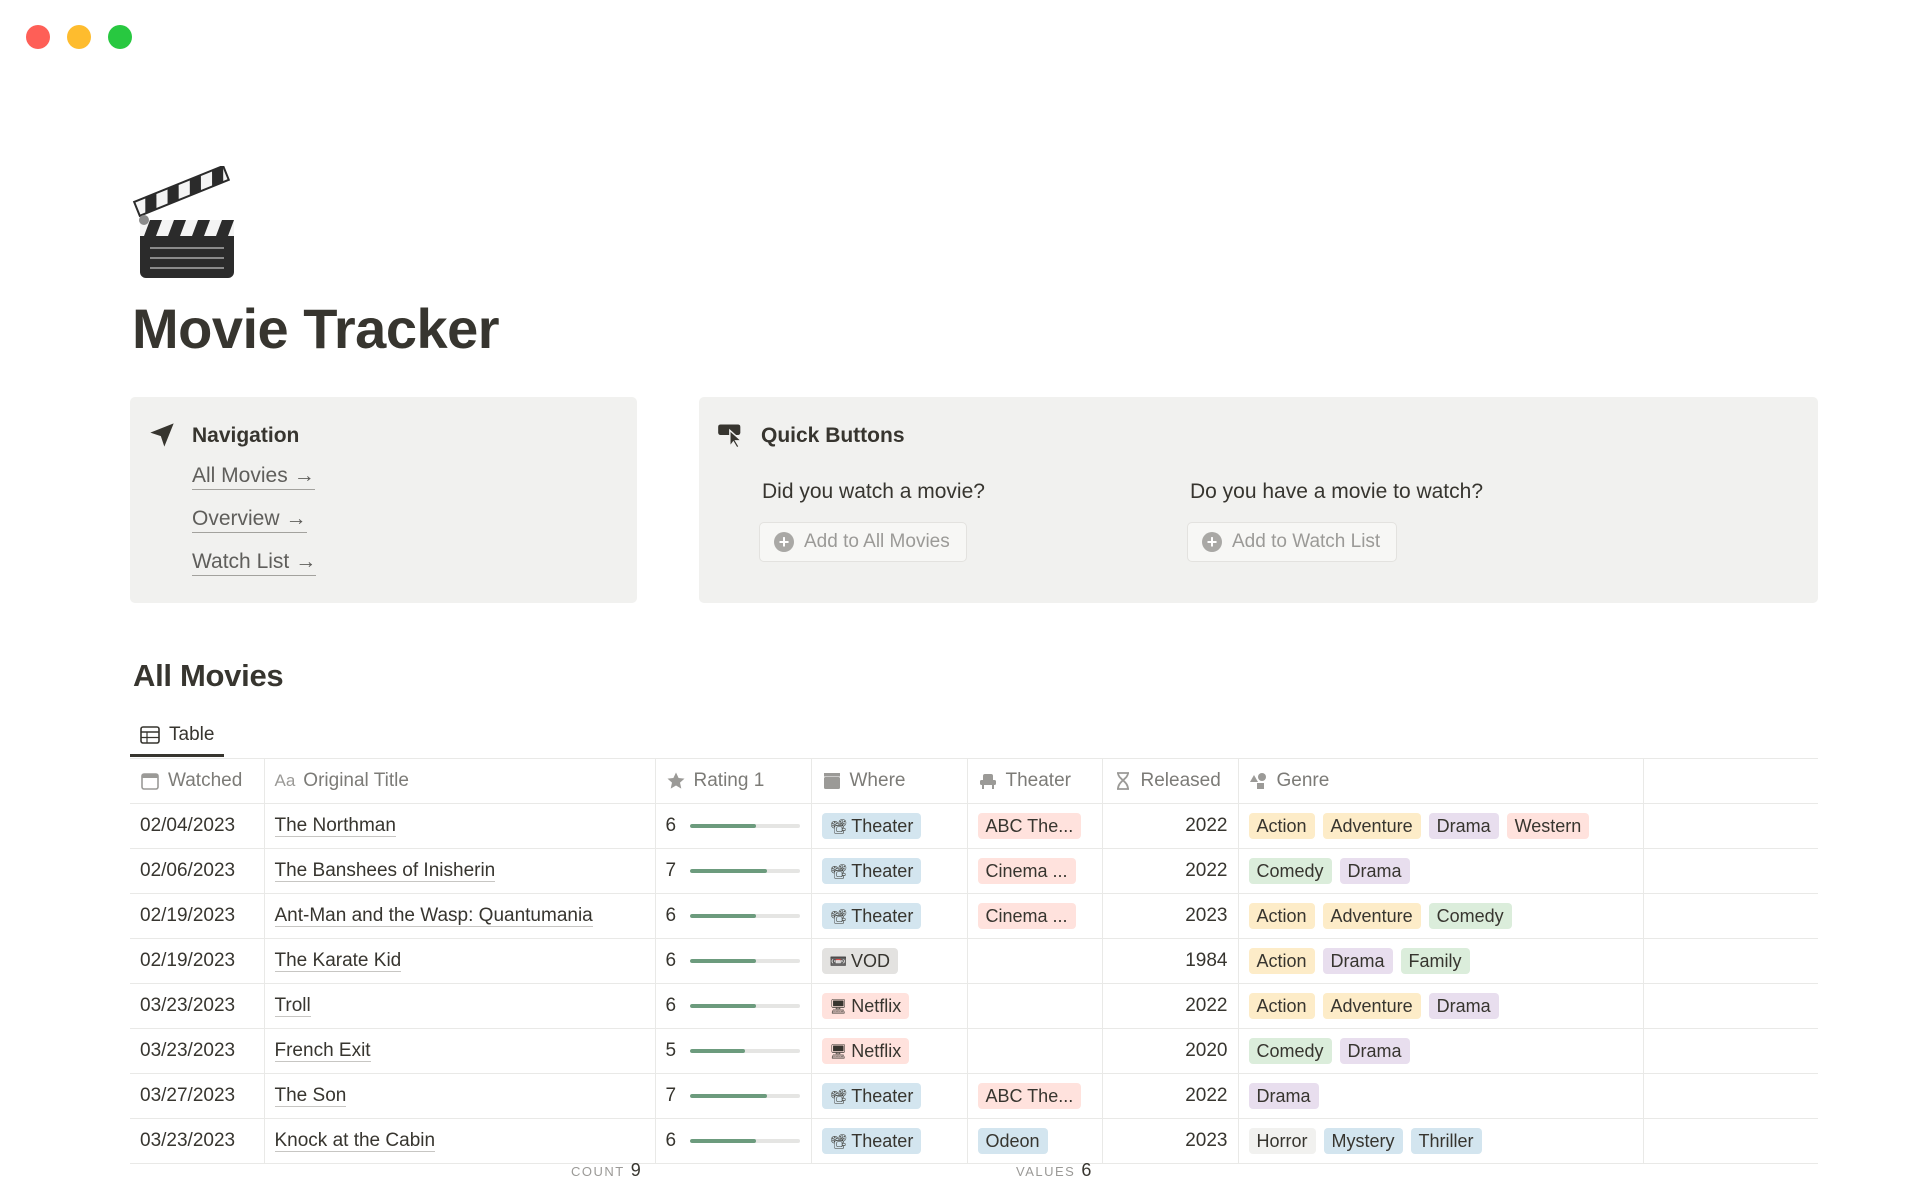 The width and height of the screenshot is (1920, 1200). I want to click on movie-title: The Banshees of Inisherin, so click(385, 871).